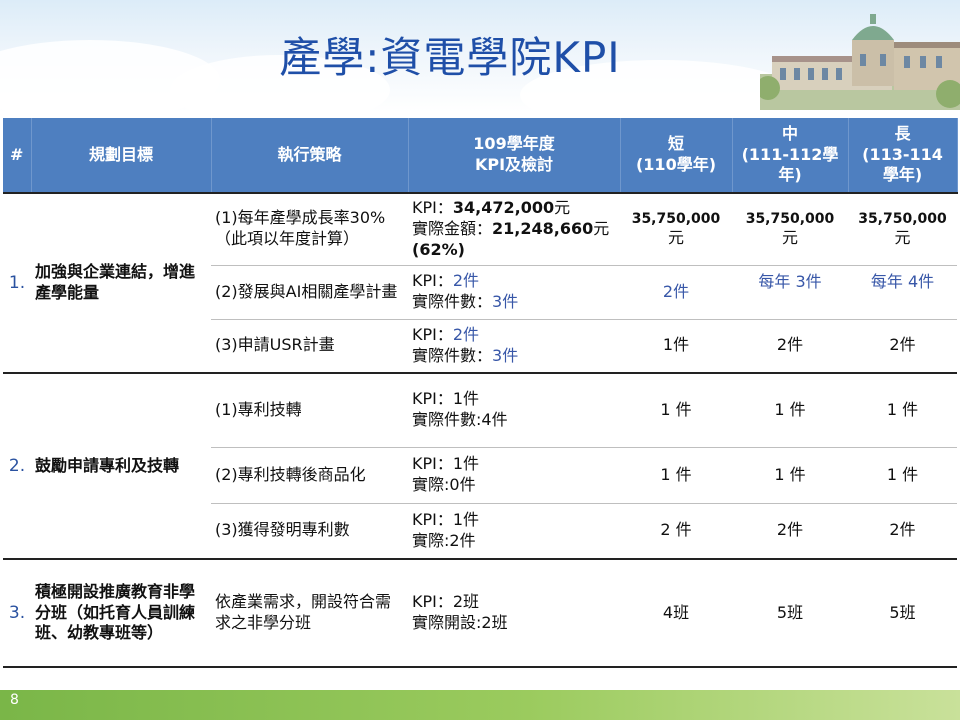 This screenshot has width=960, height=720. I want to click on short-term-cell: 35,750,000 元, so click(676, 228).